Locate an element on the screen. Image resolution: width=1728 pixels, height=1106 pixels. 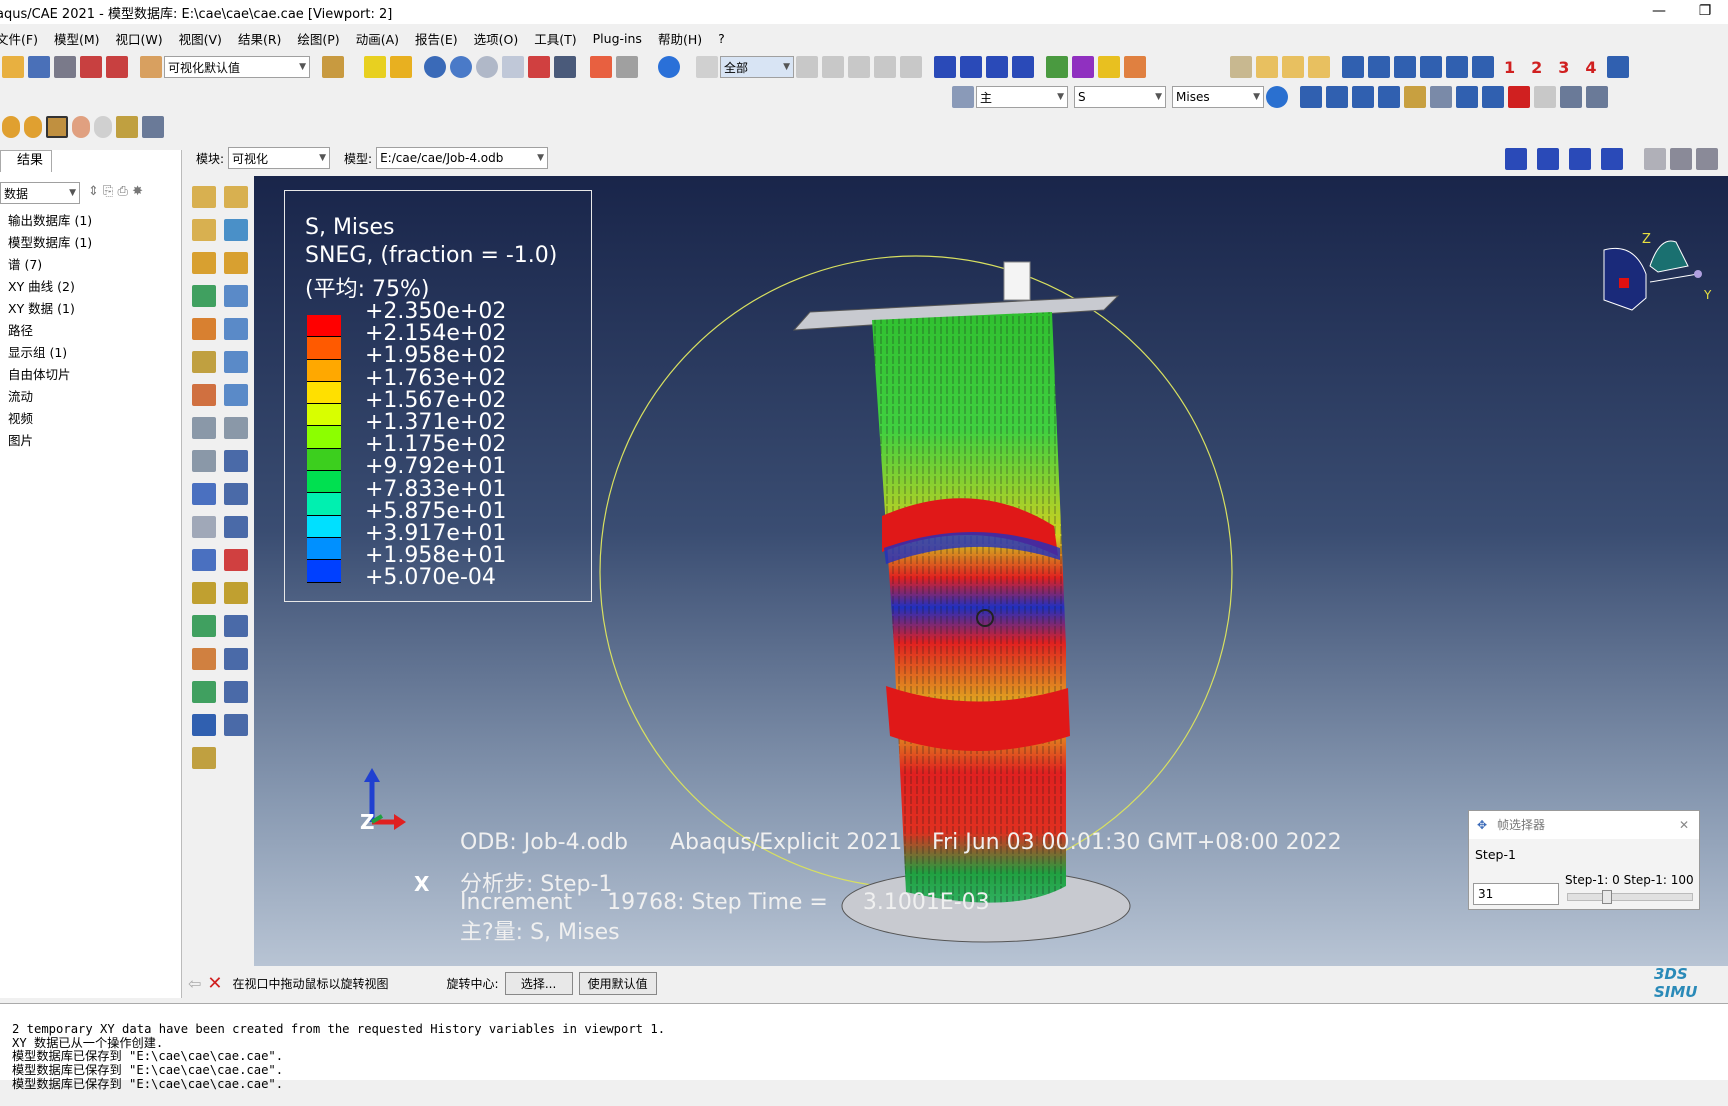
menu-report: 报告(E) is located at coordinates (436, 38).